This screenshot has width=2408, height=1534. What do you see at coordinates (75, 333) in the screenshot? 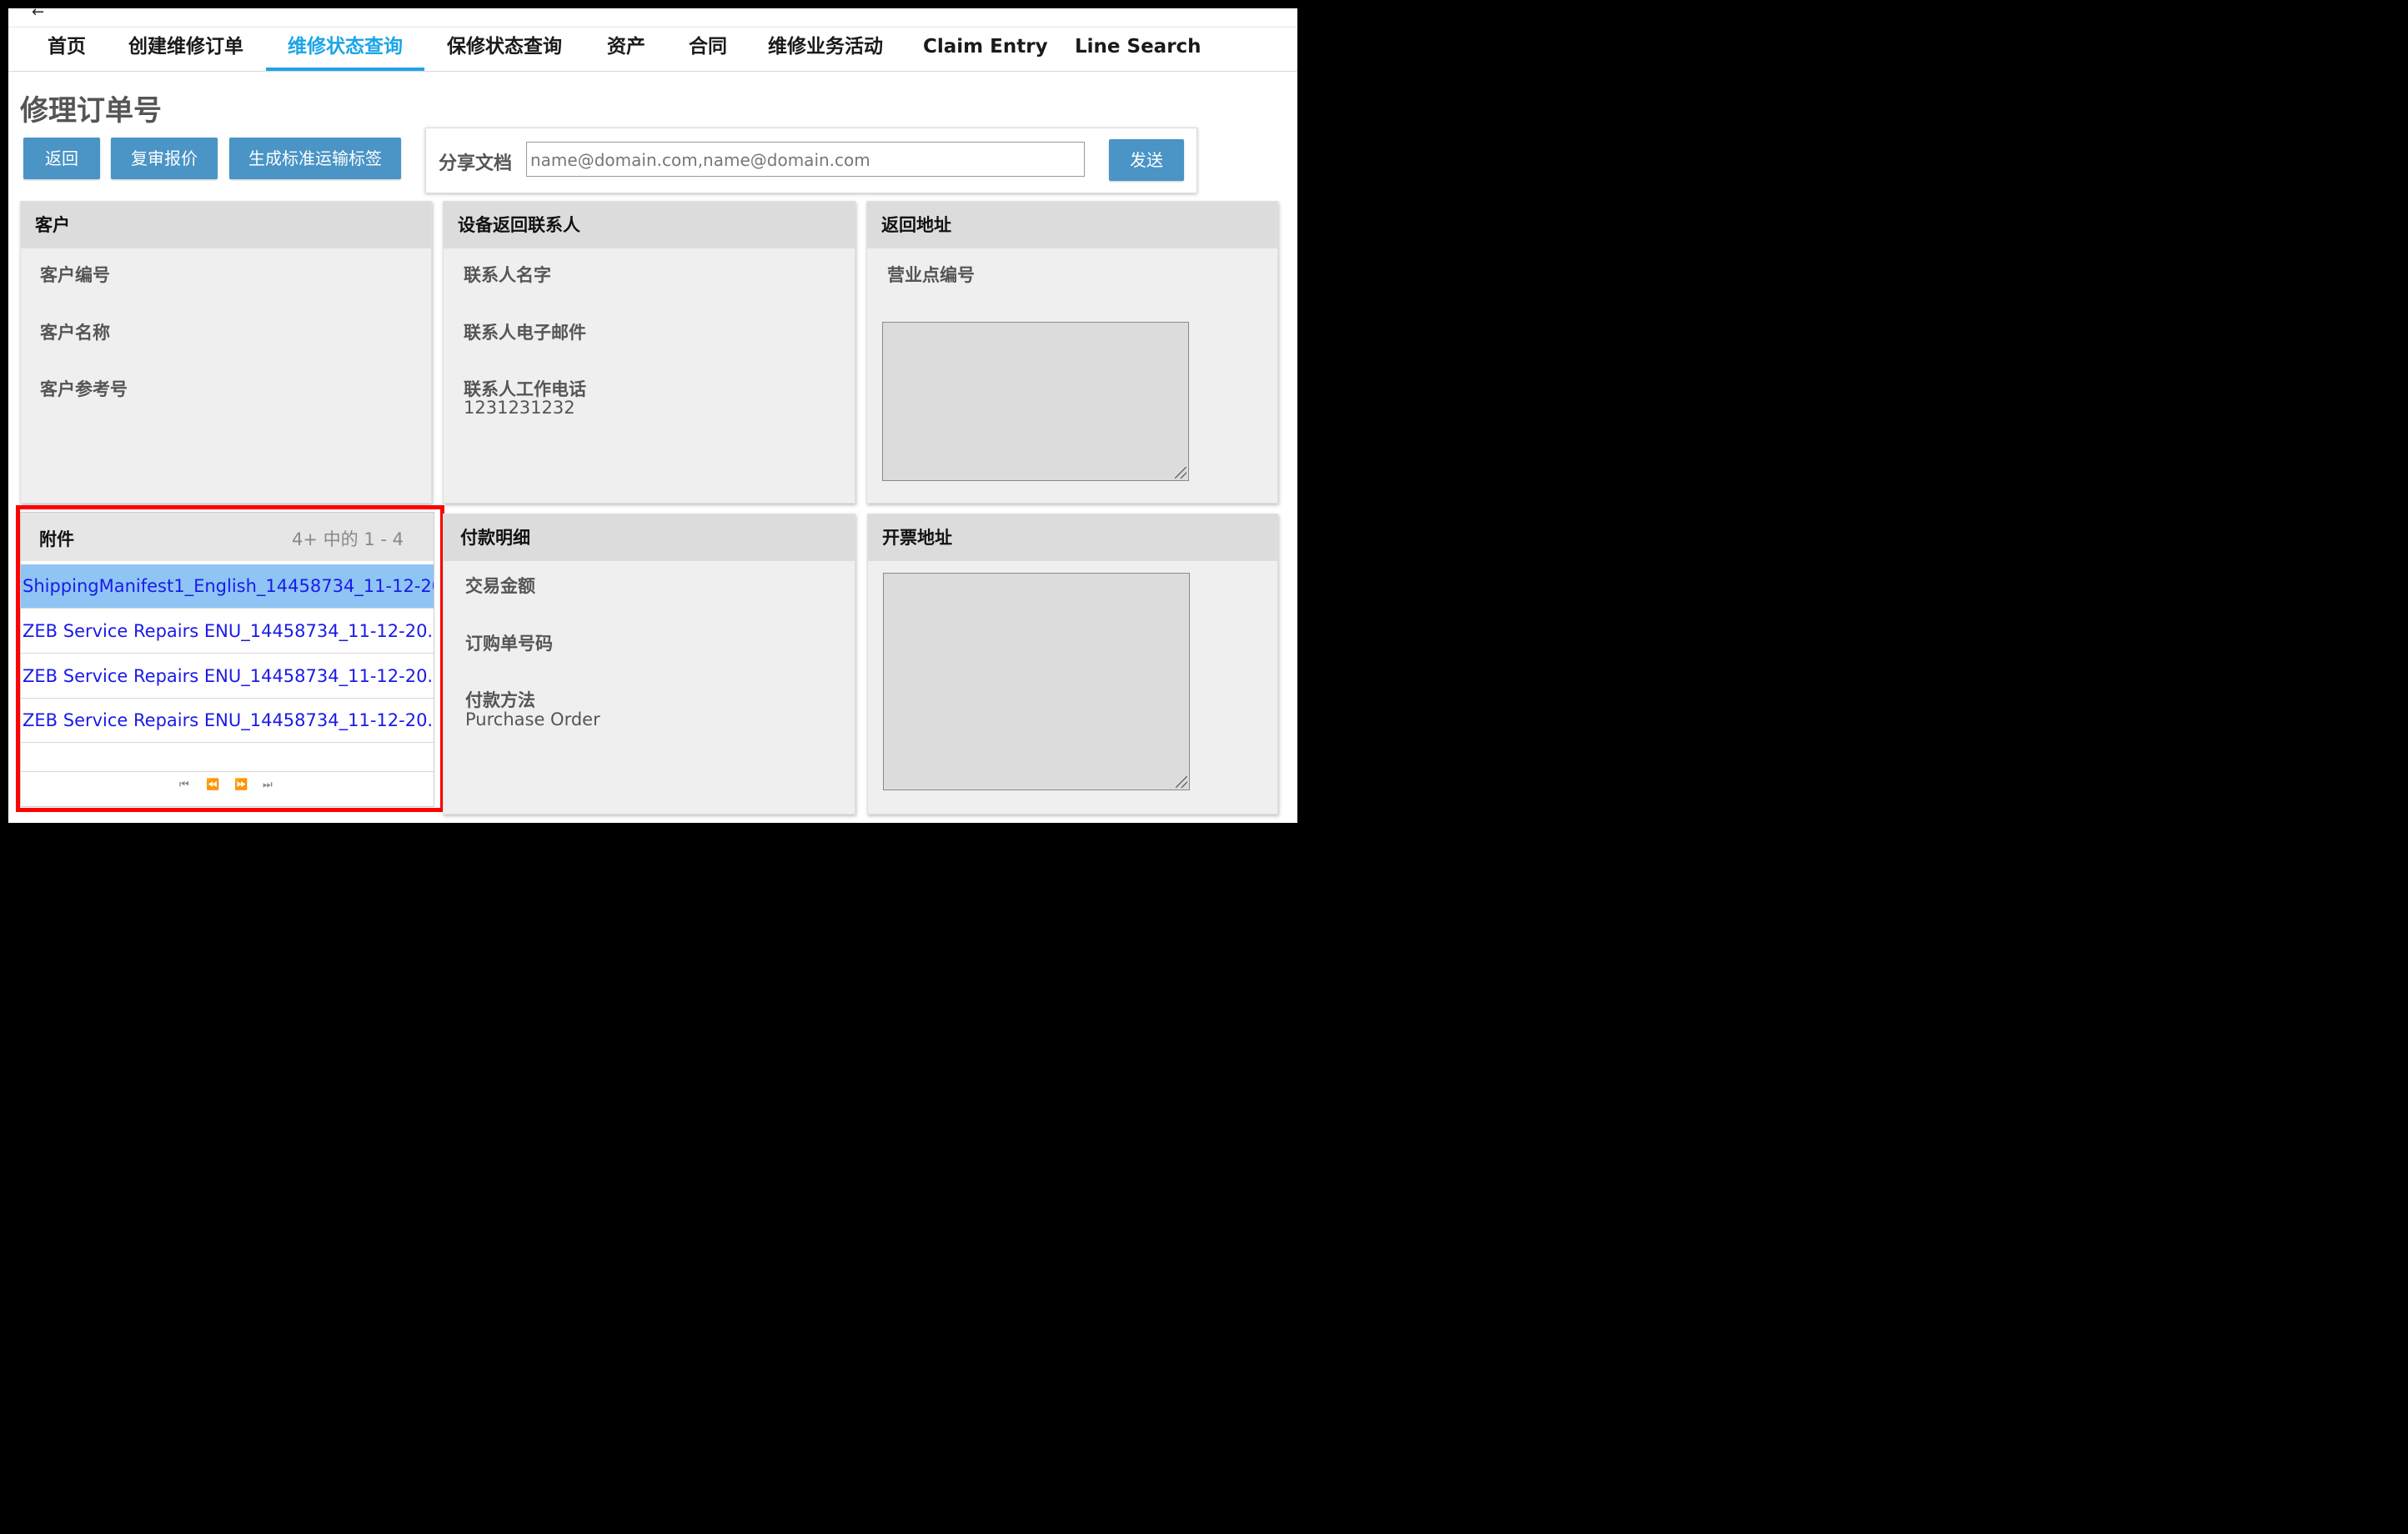
I see `customer-name-label: 客户名称` at bounding box center [75, 333].